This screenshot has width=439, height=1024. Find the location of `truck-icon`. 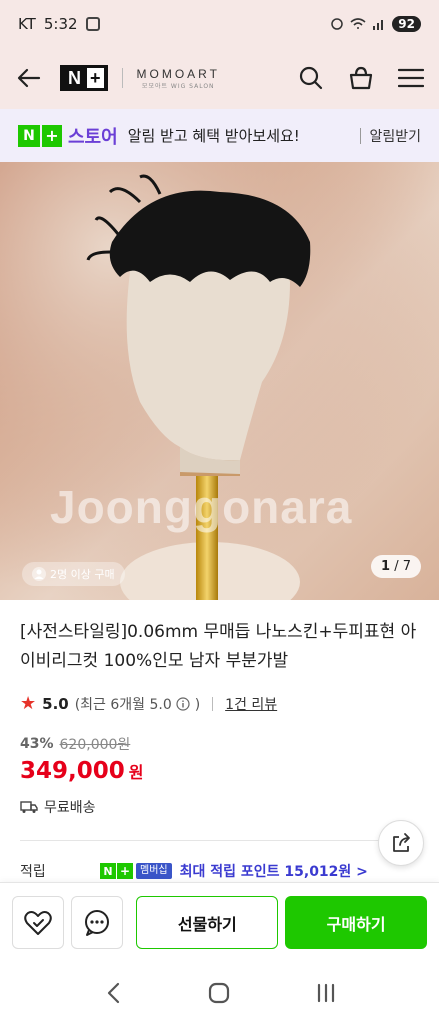

truck-icon is located at coordinates (29, 807).